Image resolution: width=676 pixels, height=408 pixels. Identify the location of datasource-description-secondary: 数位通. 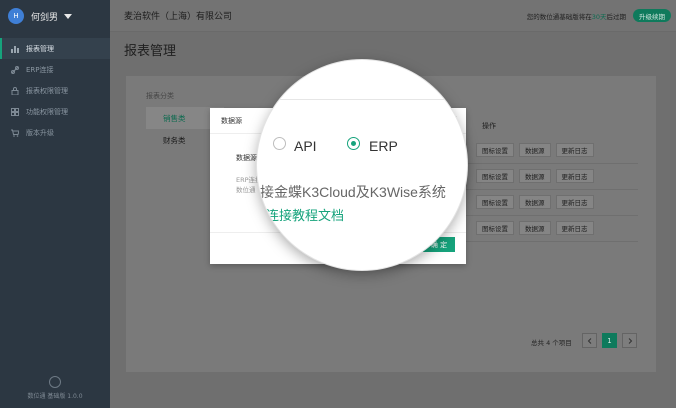
(246, 190).